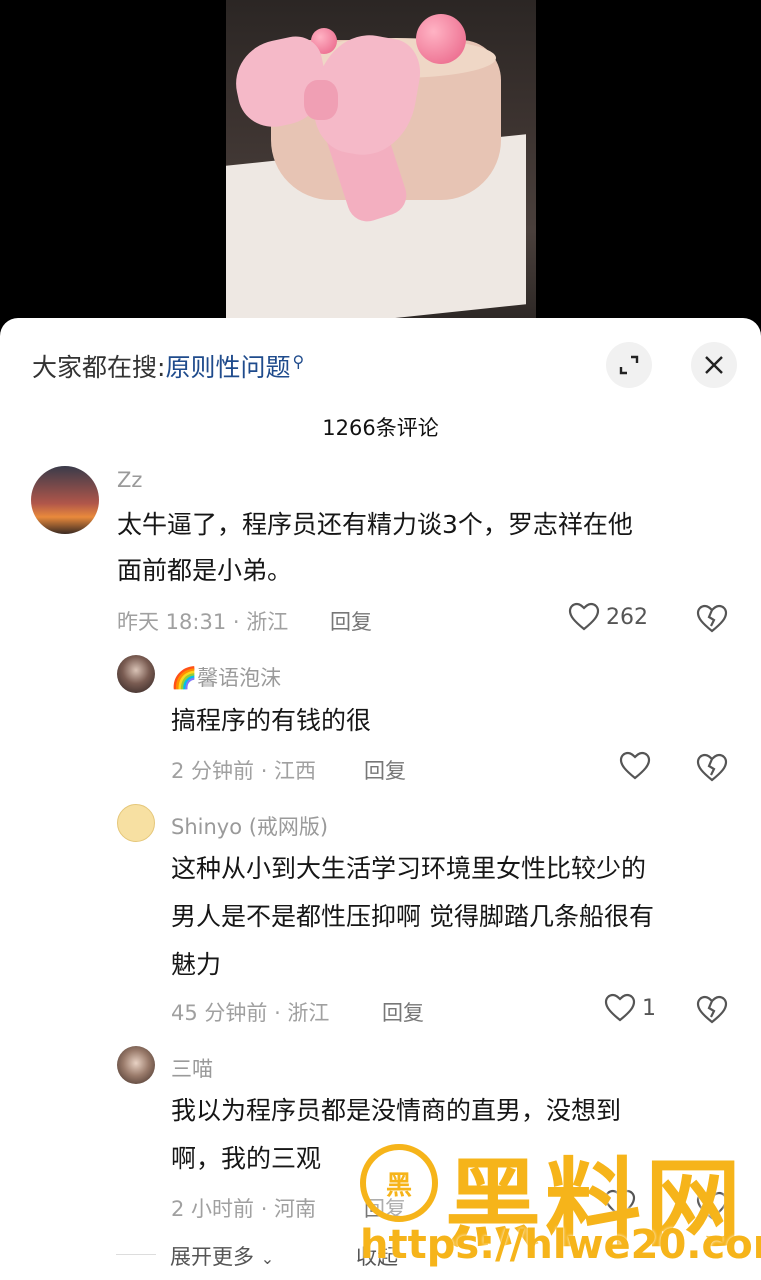 The height and width of the screenshot is (1280, 761). I want to click on video-frame-cake-image, so click(381, 165).